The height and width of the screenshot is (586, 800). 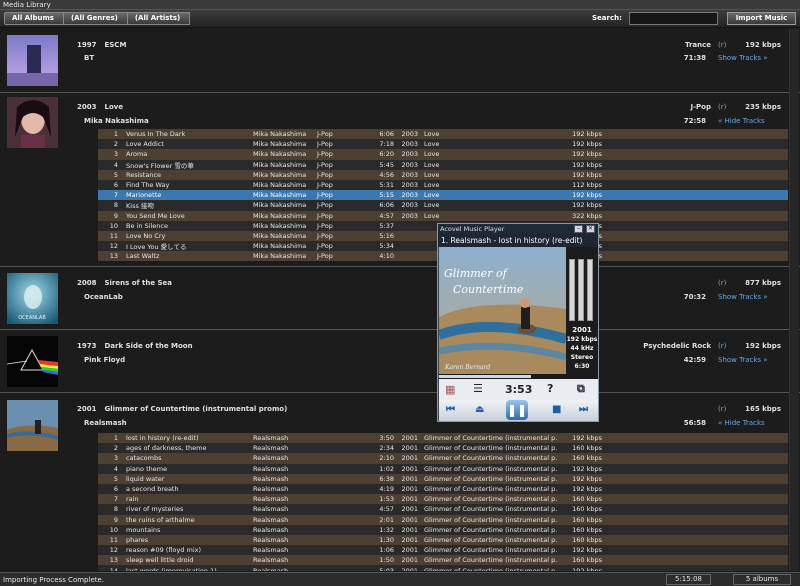 What do you see at coordinates (581, 290) in the screenshot?
I see `volume-slider` at bounding box center [581, 290].